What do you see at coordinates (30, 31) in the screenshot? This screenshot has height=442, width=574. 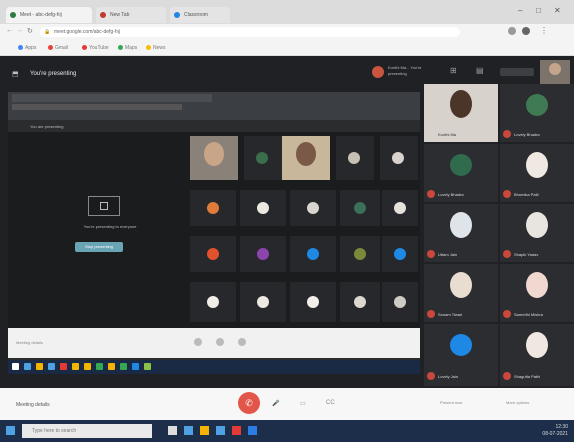 I see `reload-icon: ↻` at bounding box center [30, 31].